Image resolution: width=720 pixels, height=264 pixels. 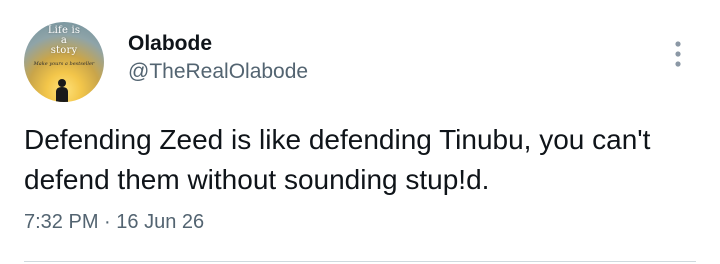 I want to click on tweet-timestamp: 7:32 PM · 16 Jun 26, so click(x=114, y=222).